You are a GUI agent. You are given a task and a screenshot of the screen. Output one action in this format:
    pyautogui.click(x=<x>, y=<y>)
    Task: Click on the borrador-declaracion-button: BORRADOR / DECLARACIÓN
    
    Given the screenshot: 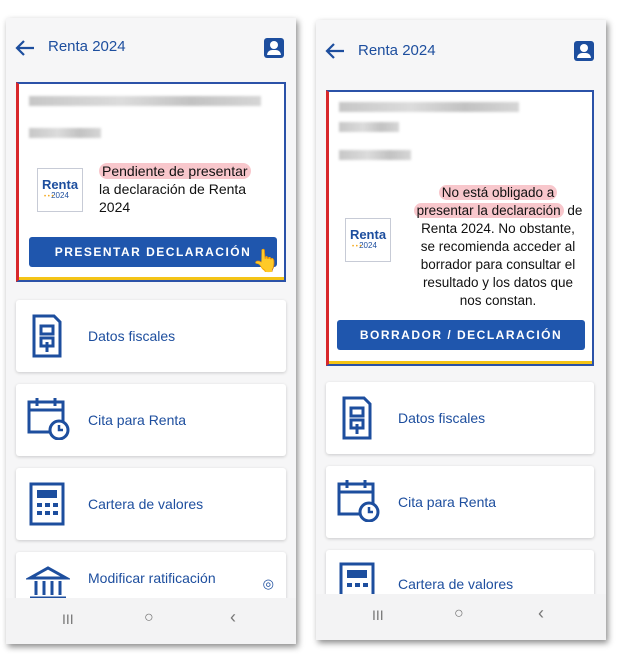 What is the action you would take?
    pyautogui.click(x=461, y=335)
    